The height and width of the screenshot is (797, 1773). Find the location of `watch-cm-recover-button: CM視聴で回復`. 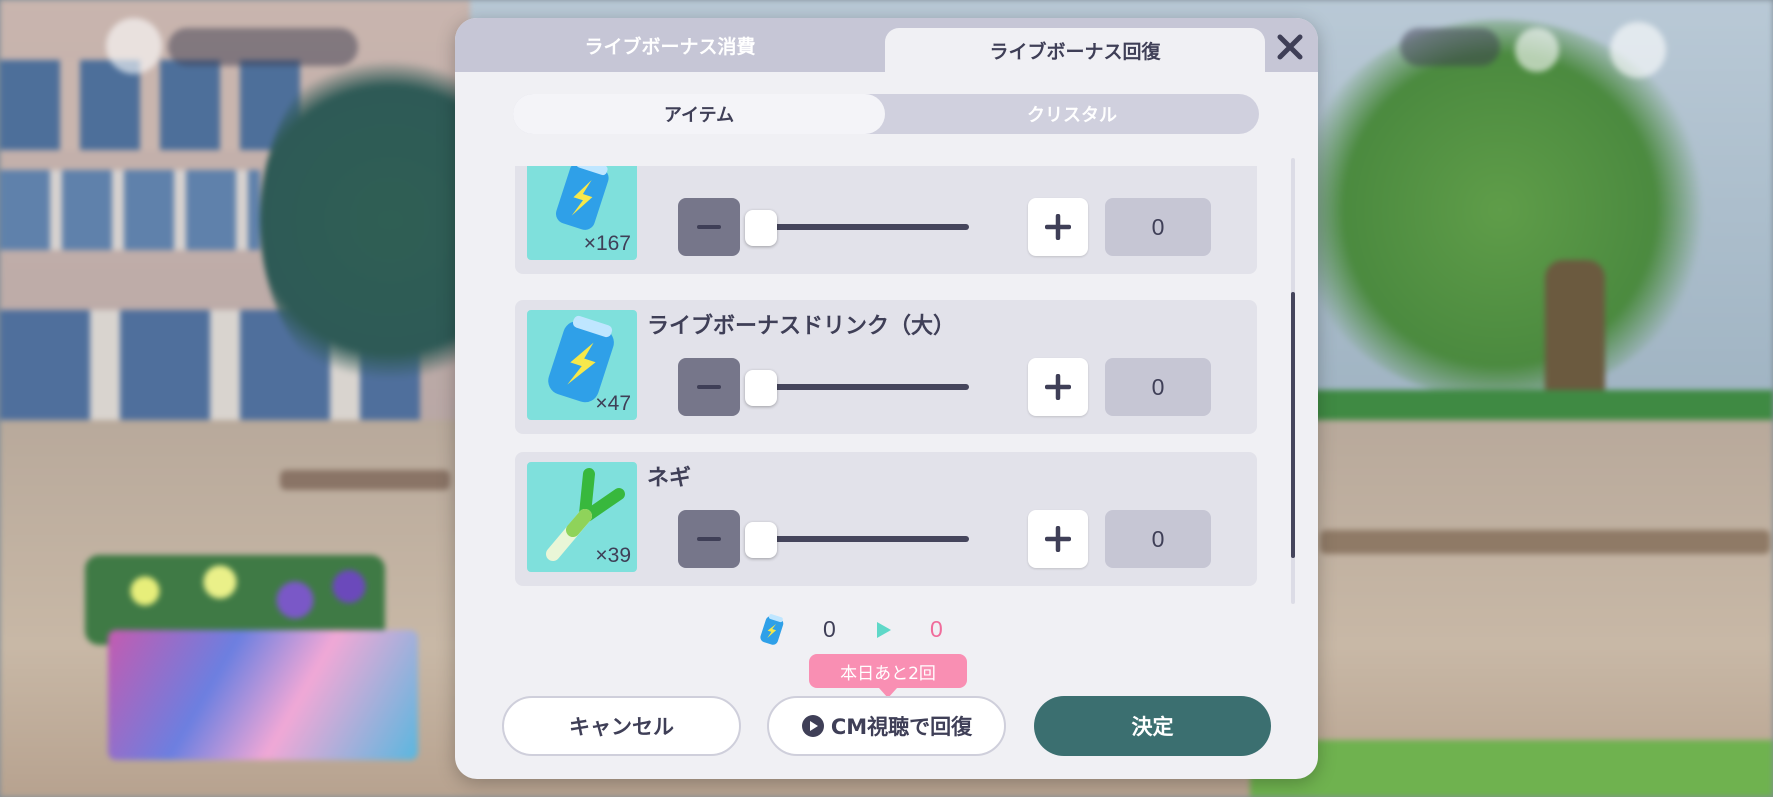

watch-cm-recover-button: CM視聴で回復 is located at coordinates (886, 726).